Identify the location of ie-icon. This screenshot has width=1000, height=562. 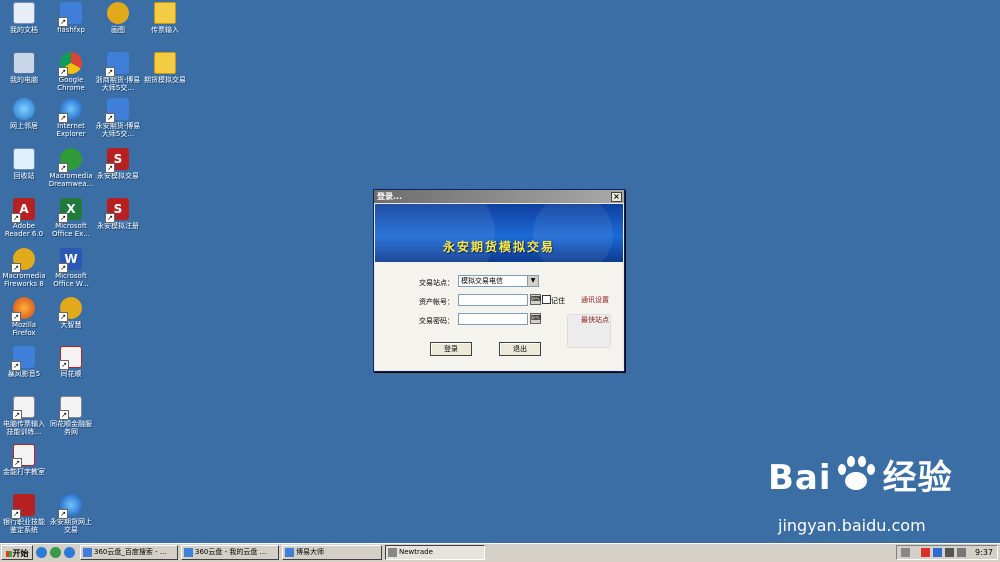
(70, 110).